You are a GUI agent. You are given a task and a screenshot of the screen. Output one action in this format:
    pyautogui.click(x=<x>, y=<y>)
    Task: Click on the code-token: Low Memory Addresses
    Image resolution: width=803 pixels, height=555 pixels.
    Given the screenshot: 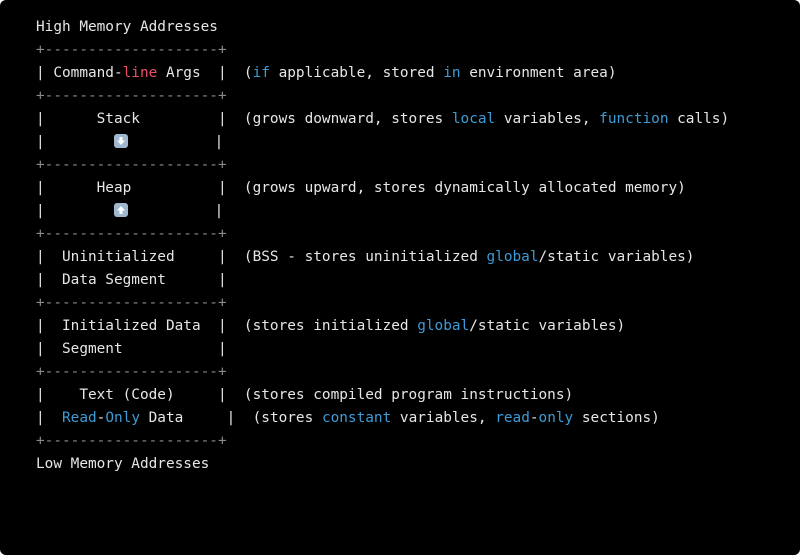 What is the action you would take?
    pyautogui.click(x=123, y=464)
    